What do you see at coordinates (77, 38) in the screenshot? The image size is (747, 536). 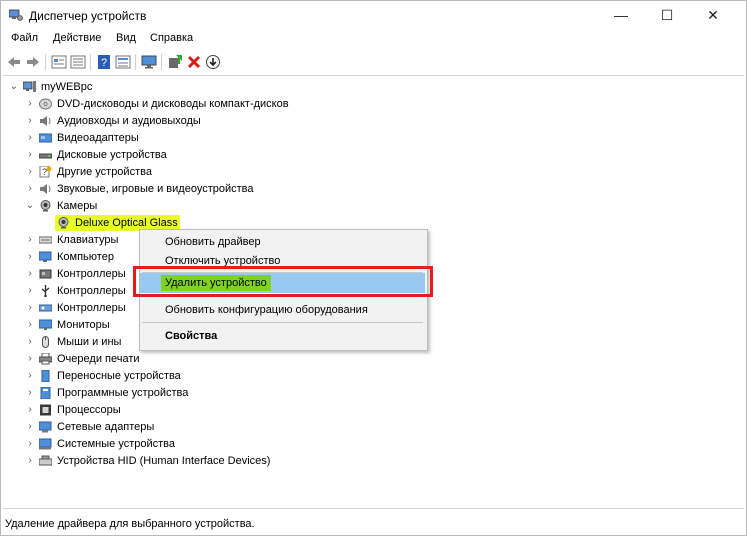 I see `menu-action: Действие` at bounding box center [77, 38].